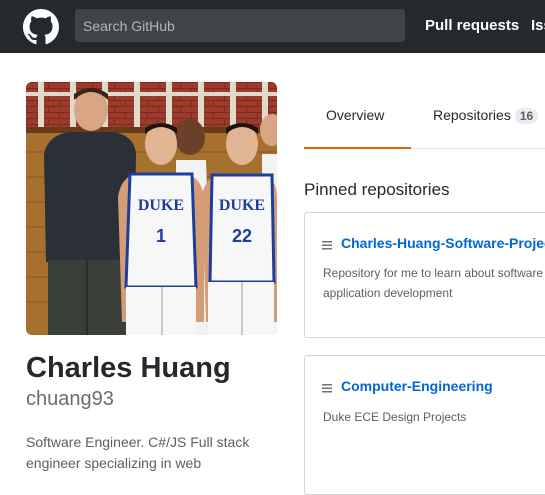  I want to click on profile-username: chuang93, so click(70, 399).